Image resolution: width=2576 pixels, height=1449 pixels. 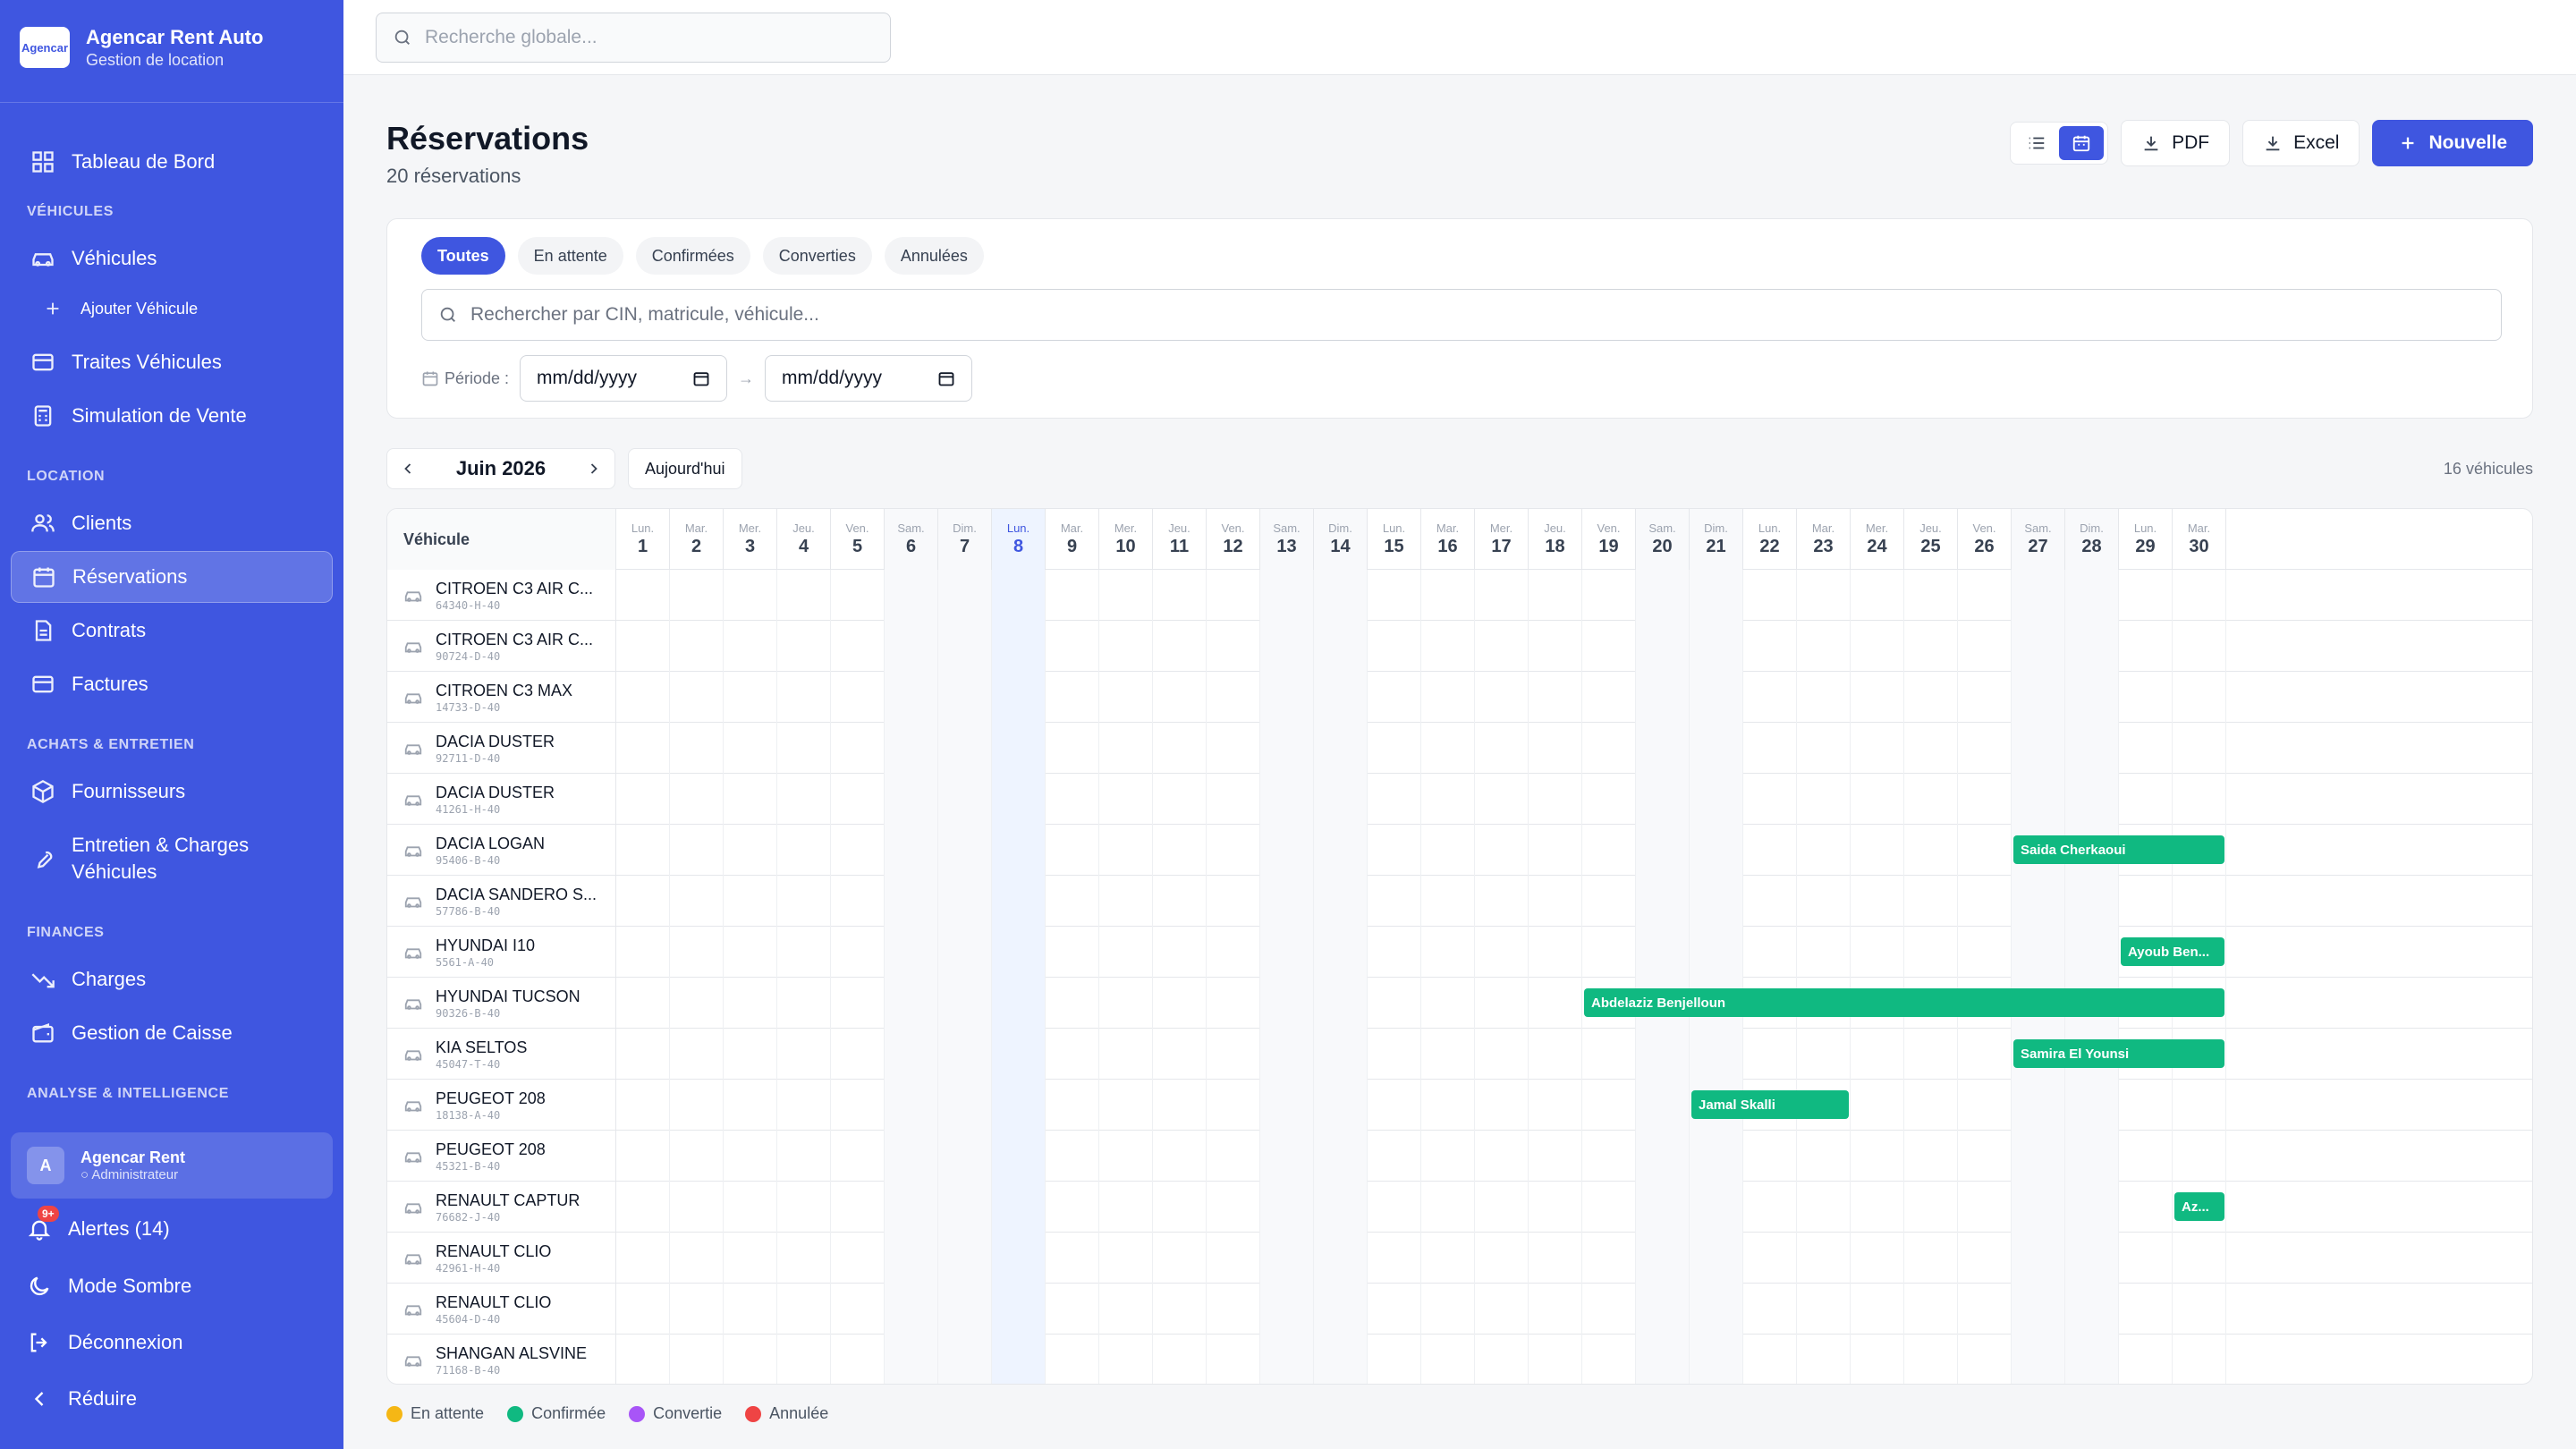 I want to click on calendar-view-button, so click(x=2082, y=143).